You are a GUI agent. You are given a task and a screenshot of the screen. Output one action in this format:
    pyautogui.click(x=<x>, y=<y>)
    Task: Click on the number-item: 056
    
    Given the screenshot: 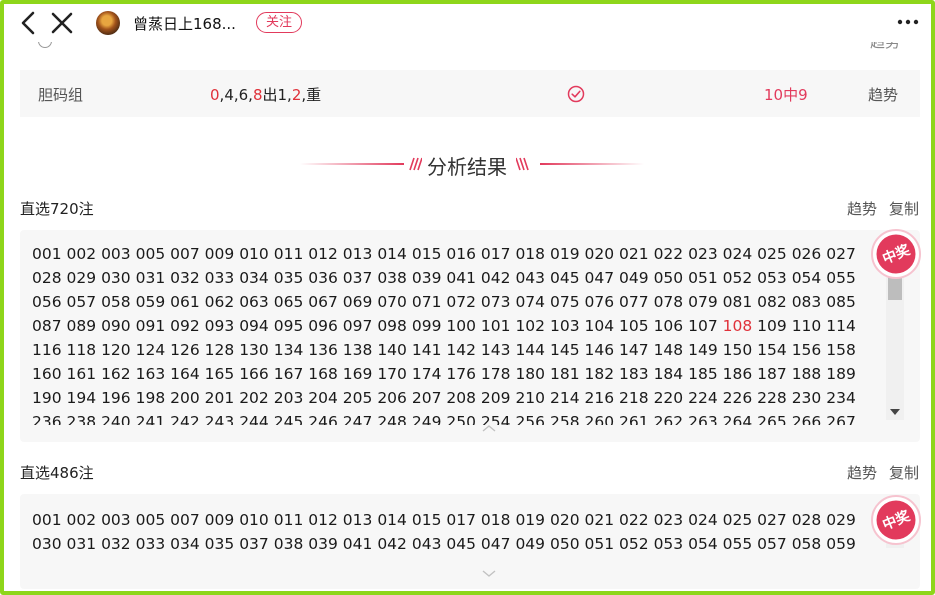 What is the action you would take?
    pyautogui.click(x=47, y=302)
    